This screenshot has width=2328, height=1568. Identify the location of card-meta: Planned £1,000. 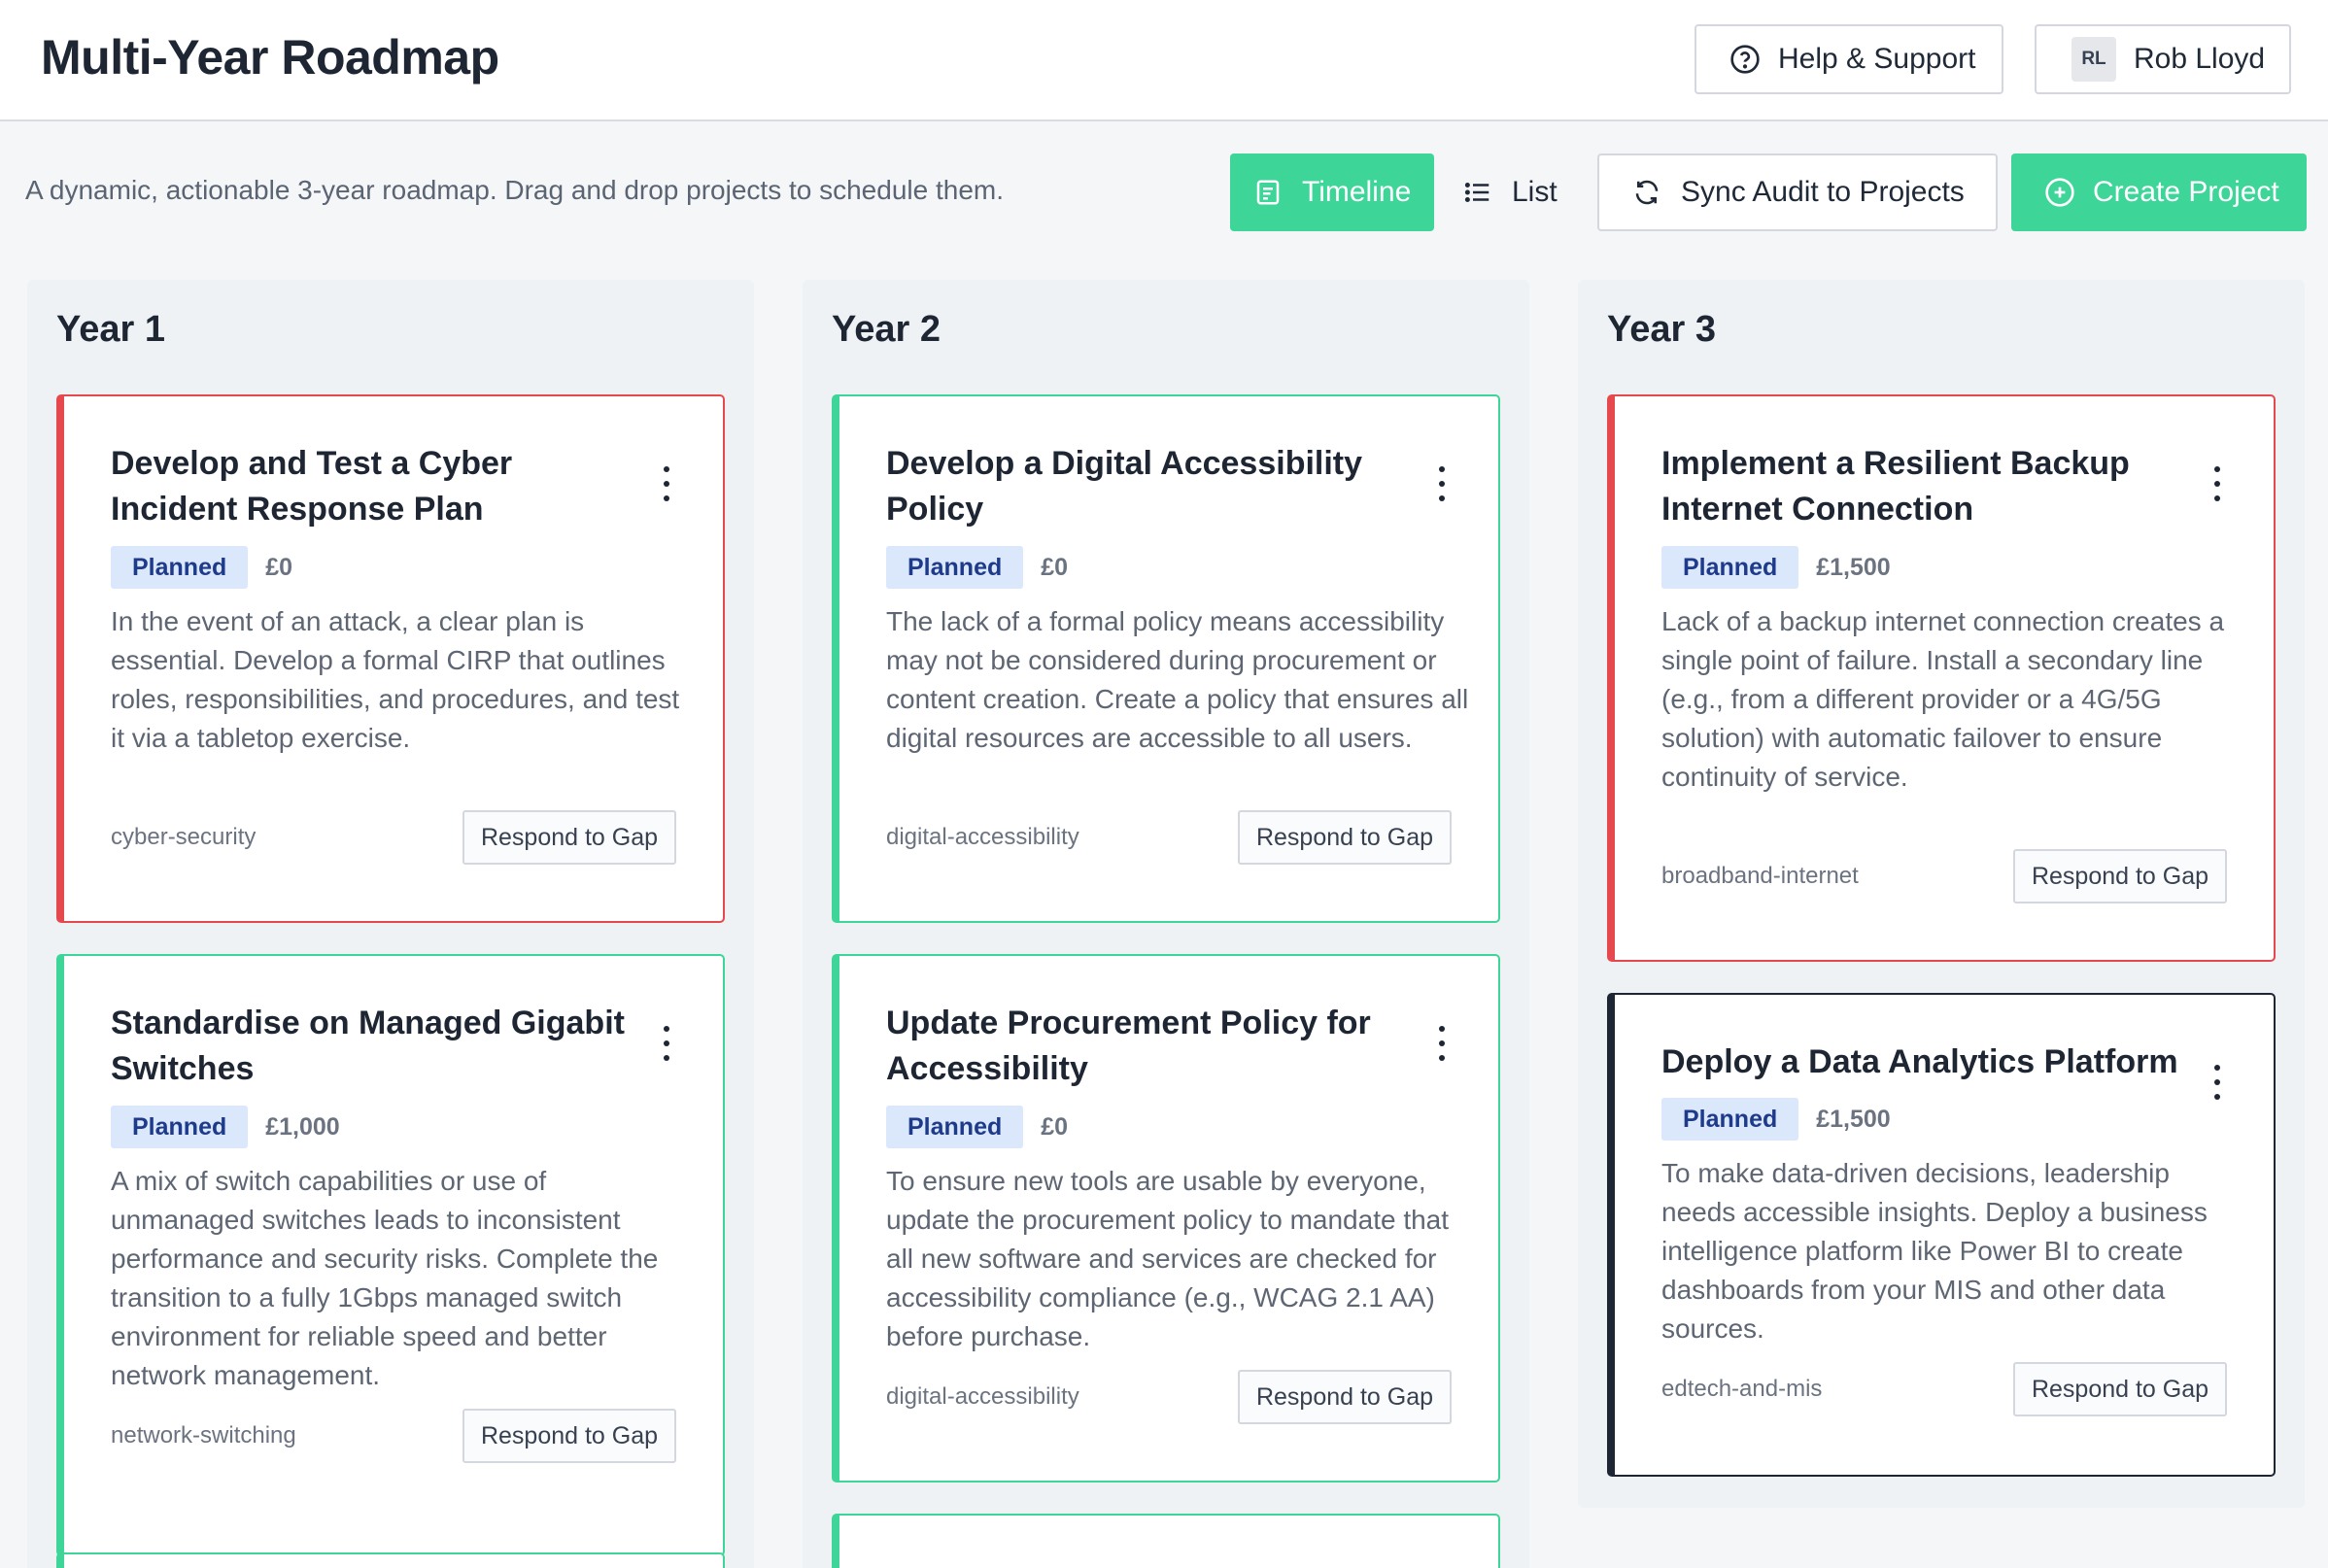
(225, 1127).